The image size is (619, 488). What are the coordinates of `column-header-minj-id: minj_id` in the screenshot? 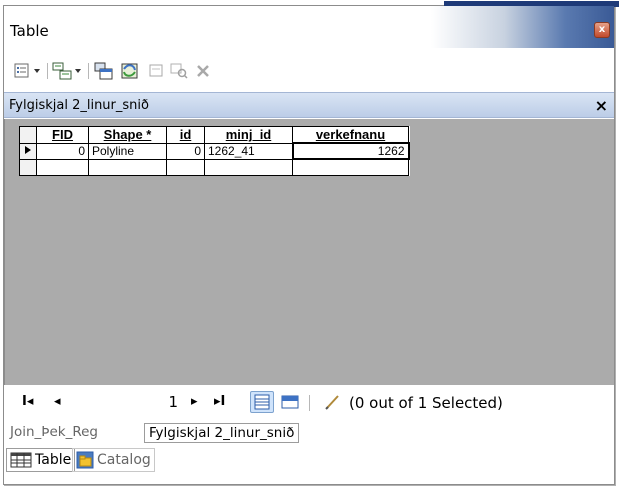 It's located at (248, 135).